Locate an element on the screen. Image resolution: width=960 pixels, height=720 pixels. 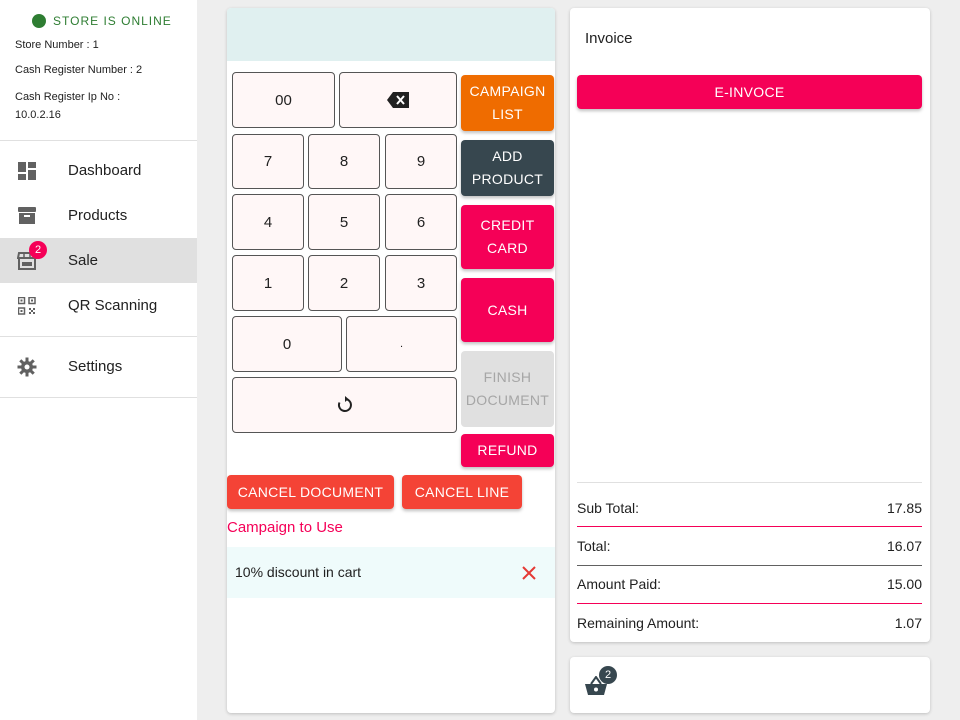
sidebar-item-products: Products is located at coordinates (98, 215).